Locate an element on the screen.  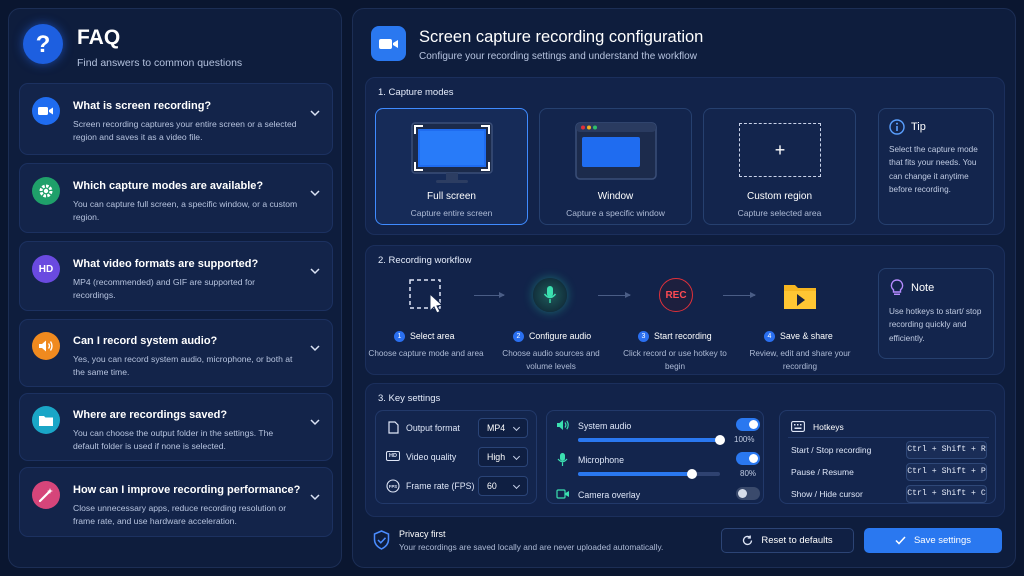
reset-defaults-button: Reset to defaults is located at coordinates (787, 540).